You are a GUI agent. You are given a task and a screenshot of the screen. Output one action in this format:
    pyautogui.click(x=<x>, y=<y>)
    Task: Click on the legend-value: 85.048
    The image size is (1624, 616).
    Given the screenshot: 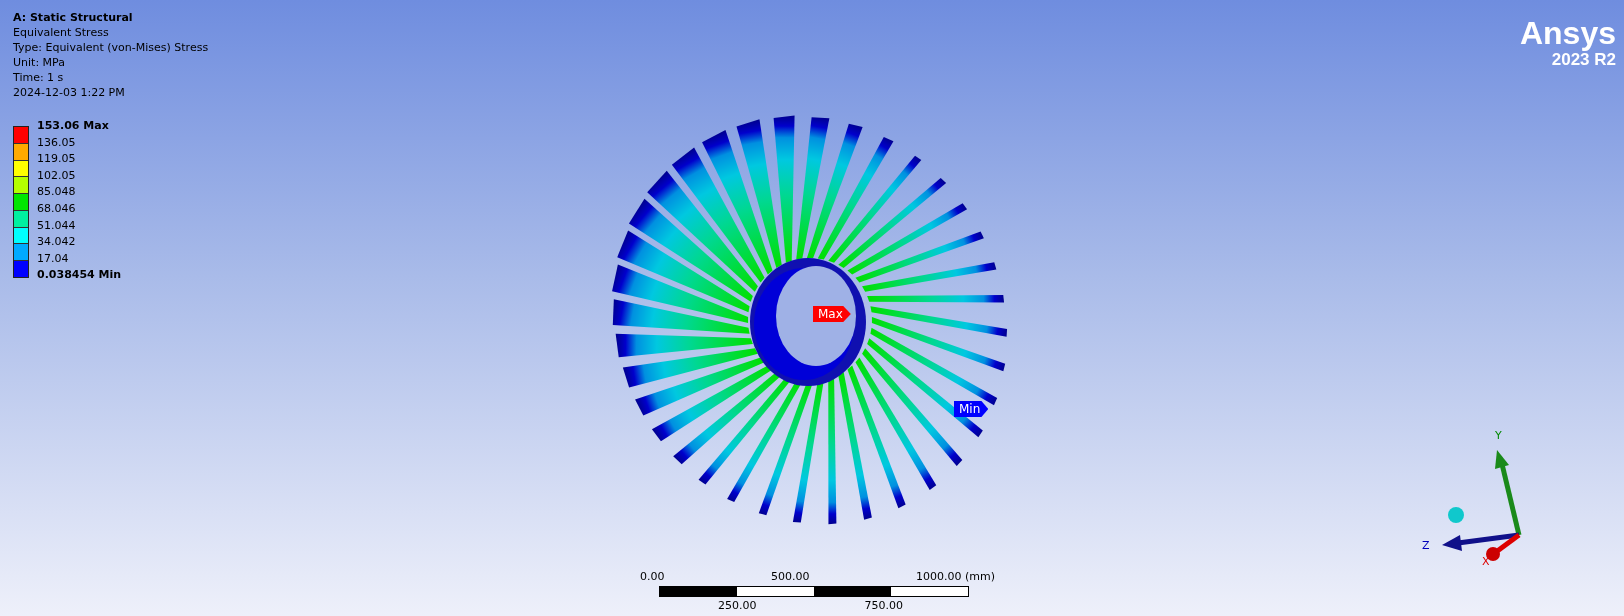 What is the action you would take?
    pyautogui.click(x=57, y=192)
    